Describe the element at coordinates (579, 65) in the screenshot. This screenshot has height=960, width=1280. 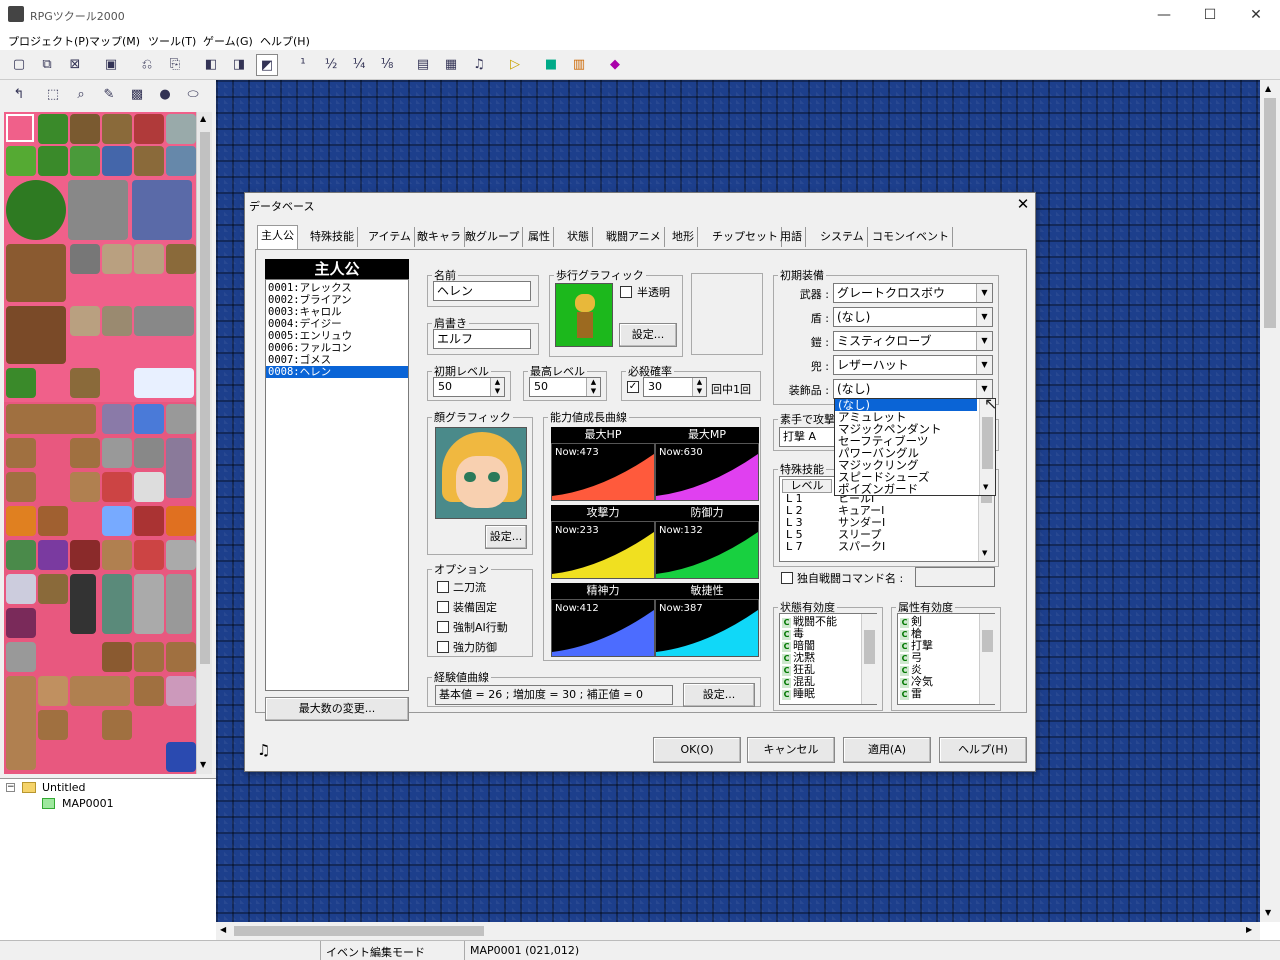
I see `title-icon: ▥` at that location.